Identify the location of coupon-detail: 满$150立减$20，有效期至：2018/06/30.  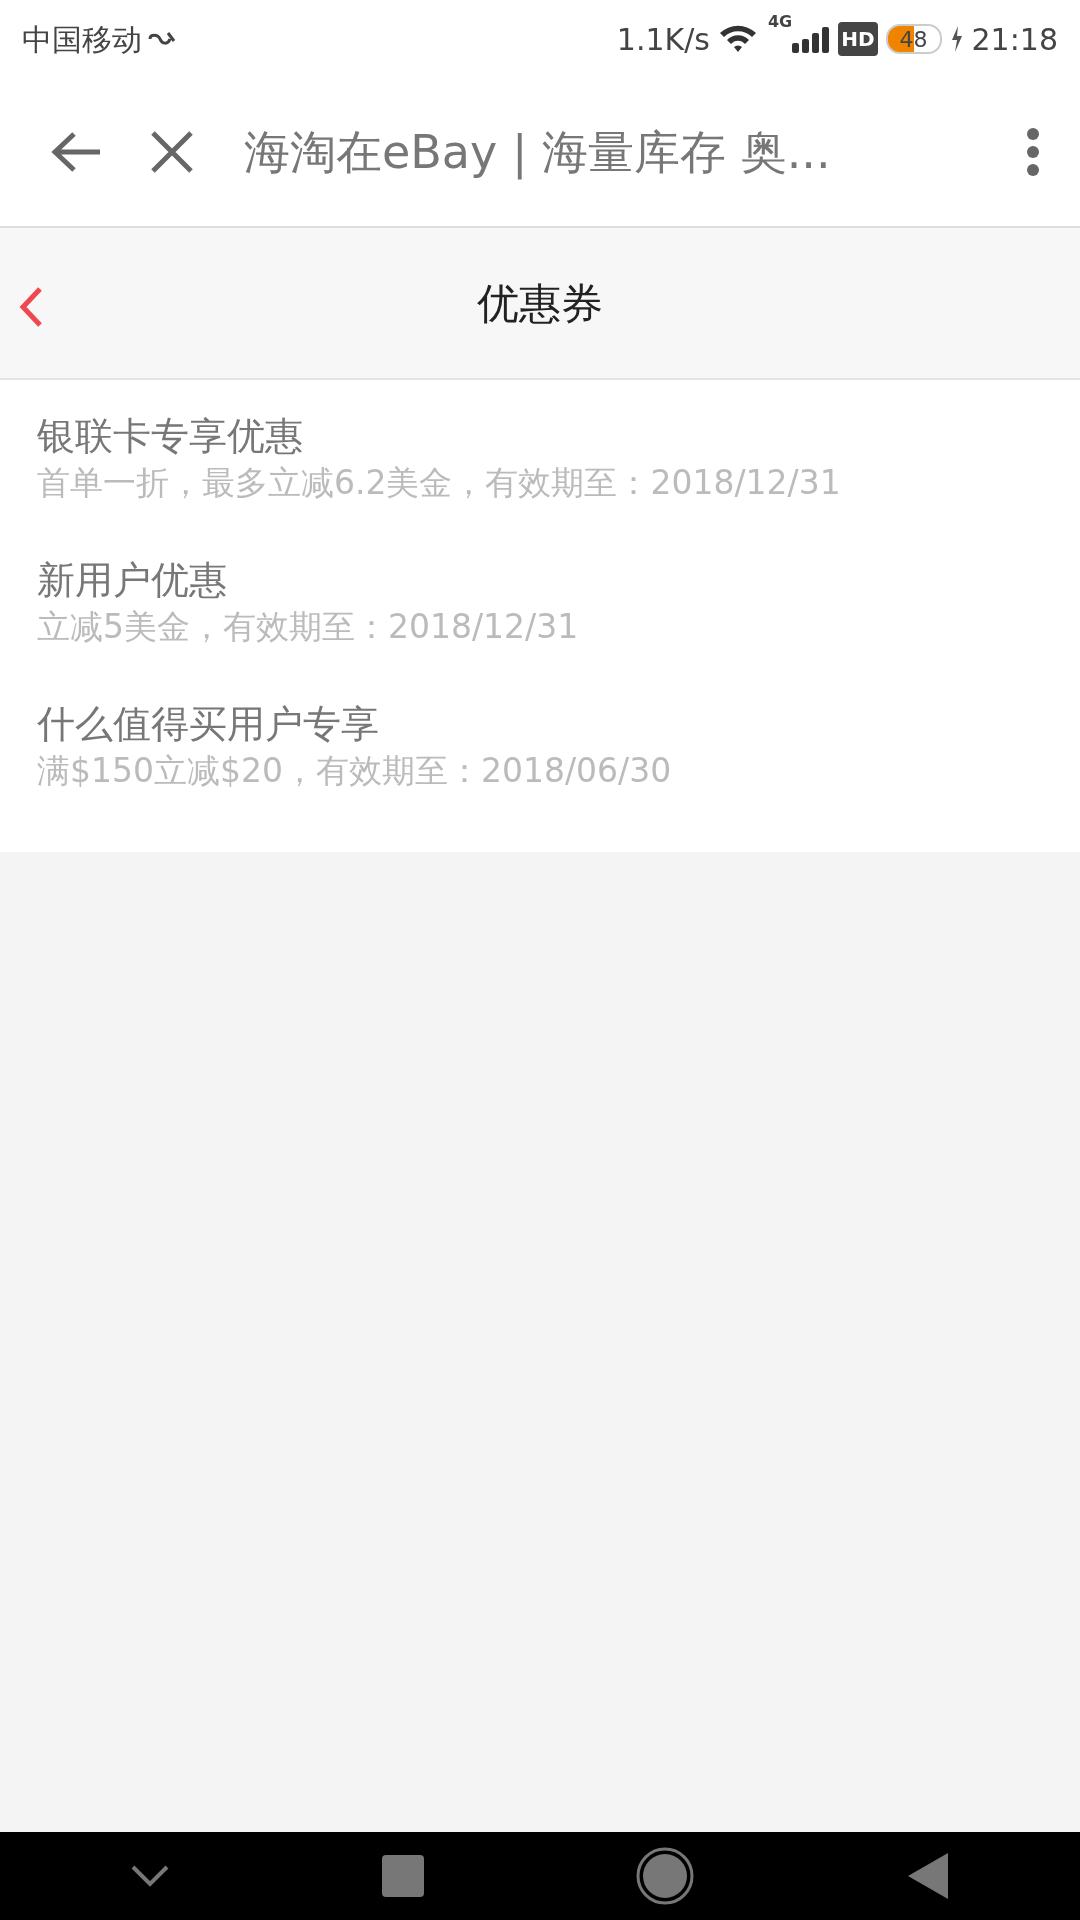
(355, 771).